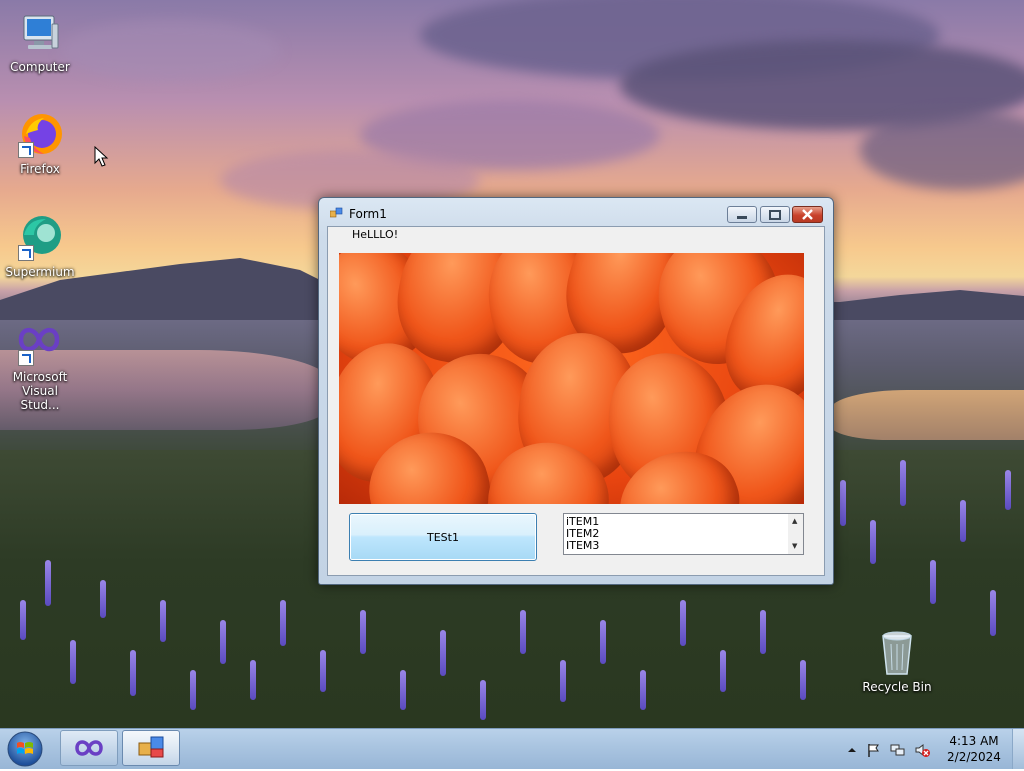  What do you see at coordinates (40, 136) in the screenshot?
I see `firefox-icon` at bounding box center [40, 136].